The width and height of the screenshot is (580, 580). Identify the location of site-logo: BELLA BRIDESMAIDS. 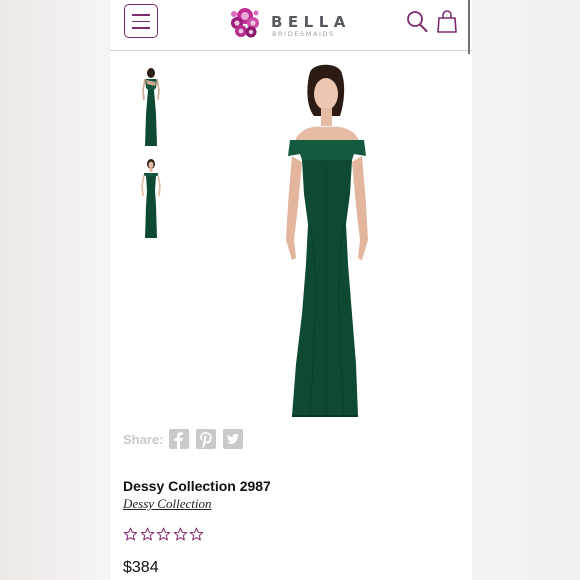
(293, 24).